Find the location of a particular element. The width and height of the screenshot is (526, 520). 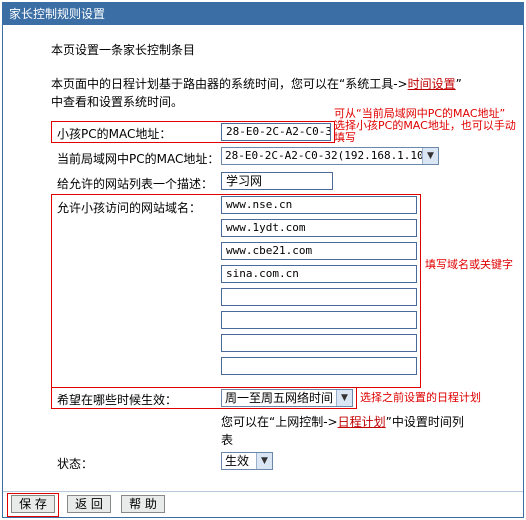

time-settings-link: 时间设置 is located at coordinates (432, 84).